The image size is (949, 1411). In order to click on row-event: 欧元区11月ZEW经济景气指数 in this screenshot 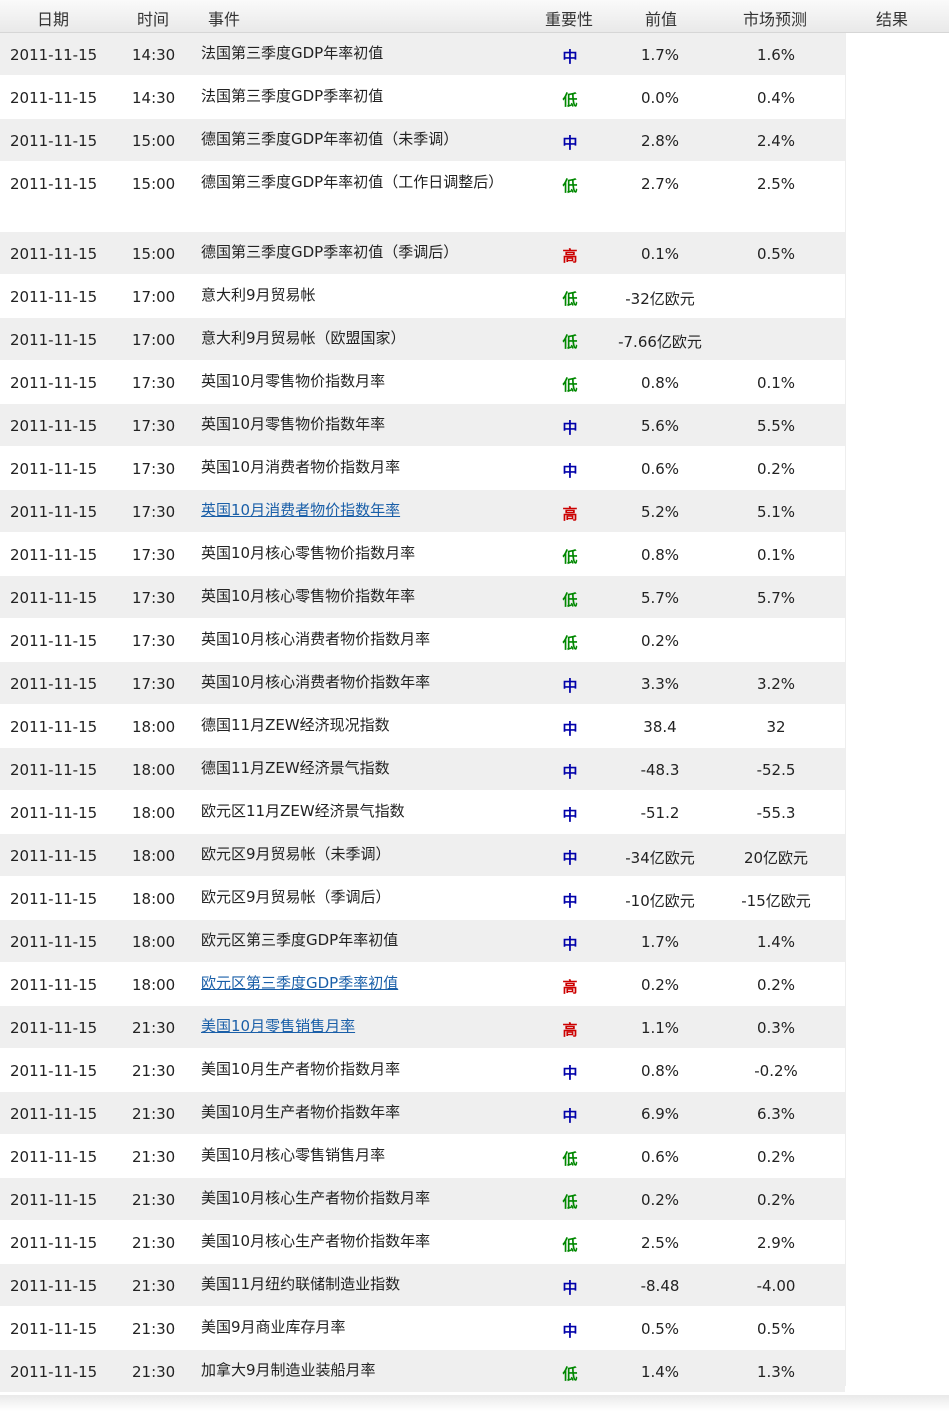, I will do `click(303, 811)`.